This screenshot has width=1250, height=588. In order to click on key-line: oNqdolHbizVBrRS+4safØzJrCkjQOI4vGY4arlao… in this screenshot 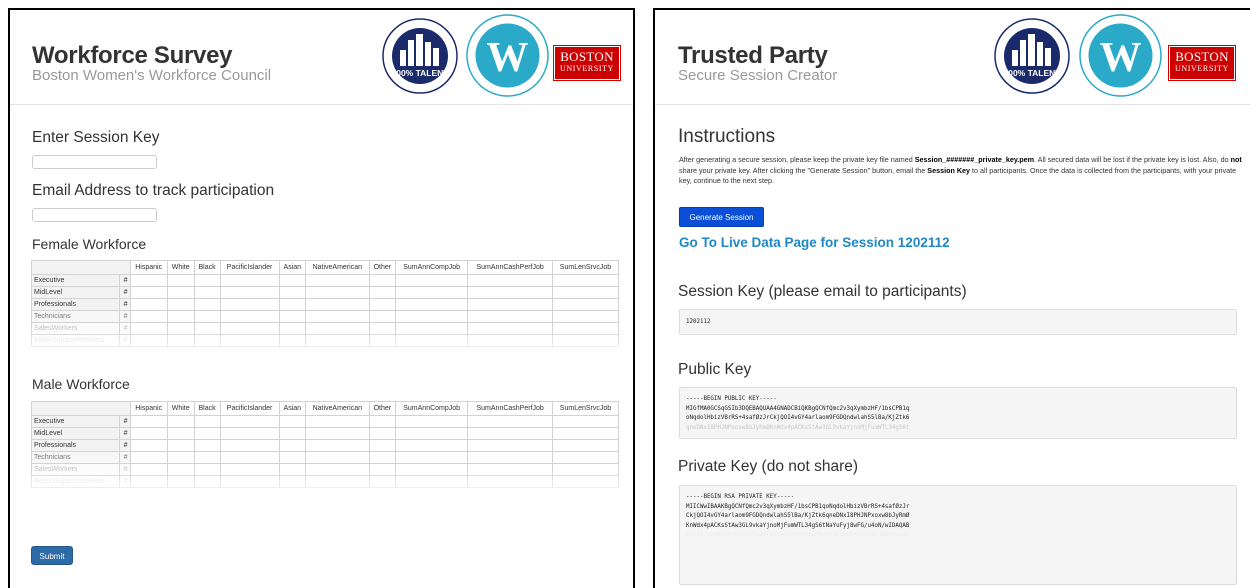, I will do `click(798, 418)`.